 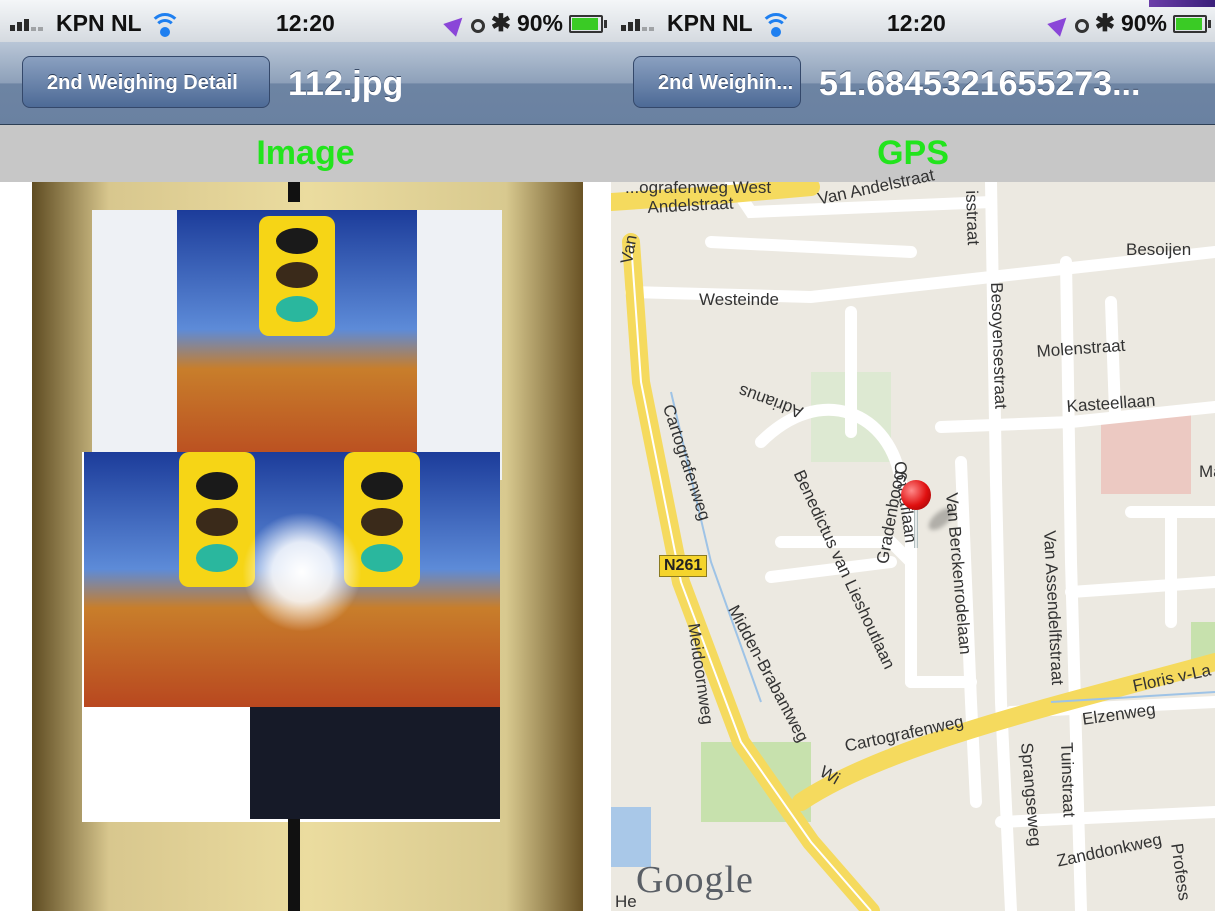 I want to click on n261-shield: N261, so click(x=683, y=566).